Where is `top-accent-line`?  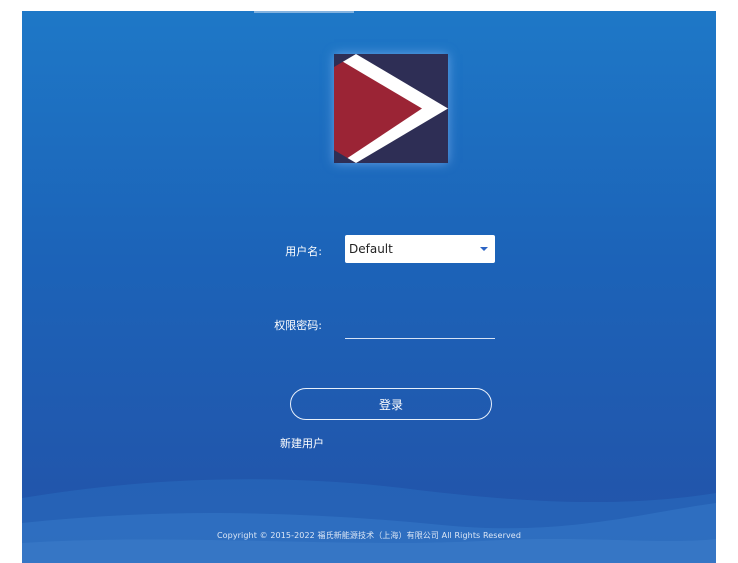 top-accent-line is located at coordinates (304, 12).